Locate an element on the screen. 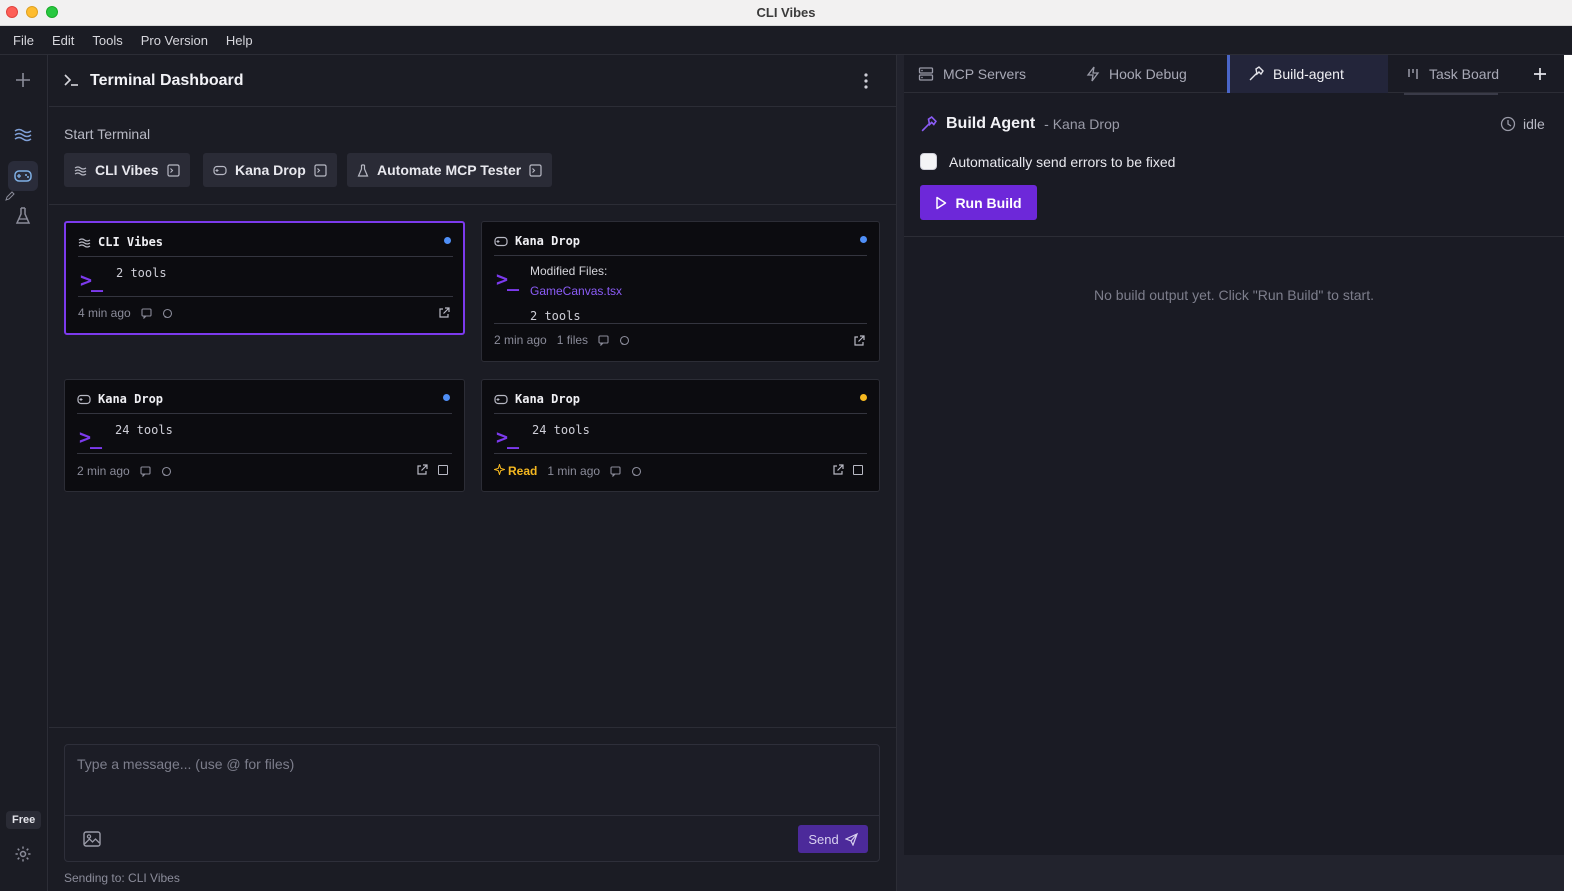 The image size is (1572, 891). start-cli-vibes-button: CLI Vibes is located at coordinates (127, 170).